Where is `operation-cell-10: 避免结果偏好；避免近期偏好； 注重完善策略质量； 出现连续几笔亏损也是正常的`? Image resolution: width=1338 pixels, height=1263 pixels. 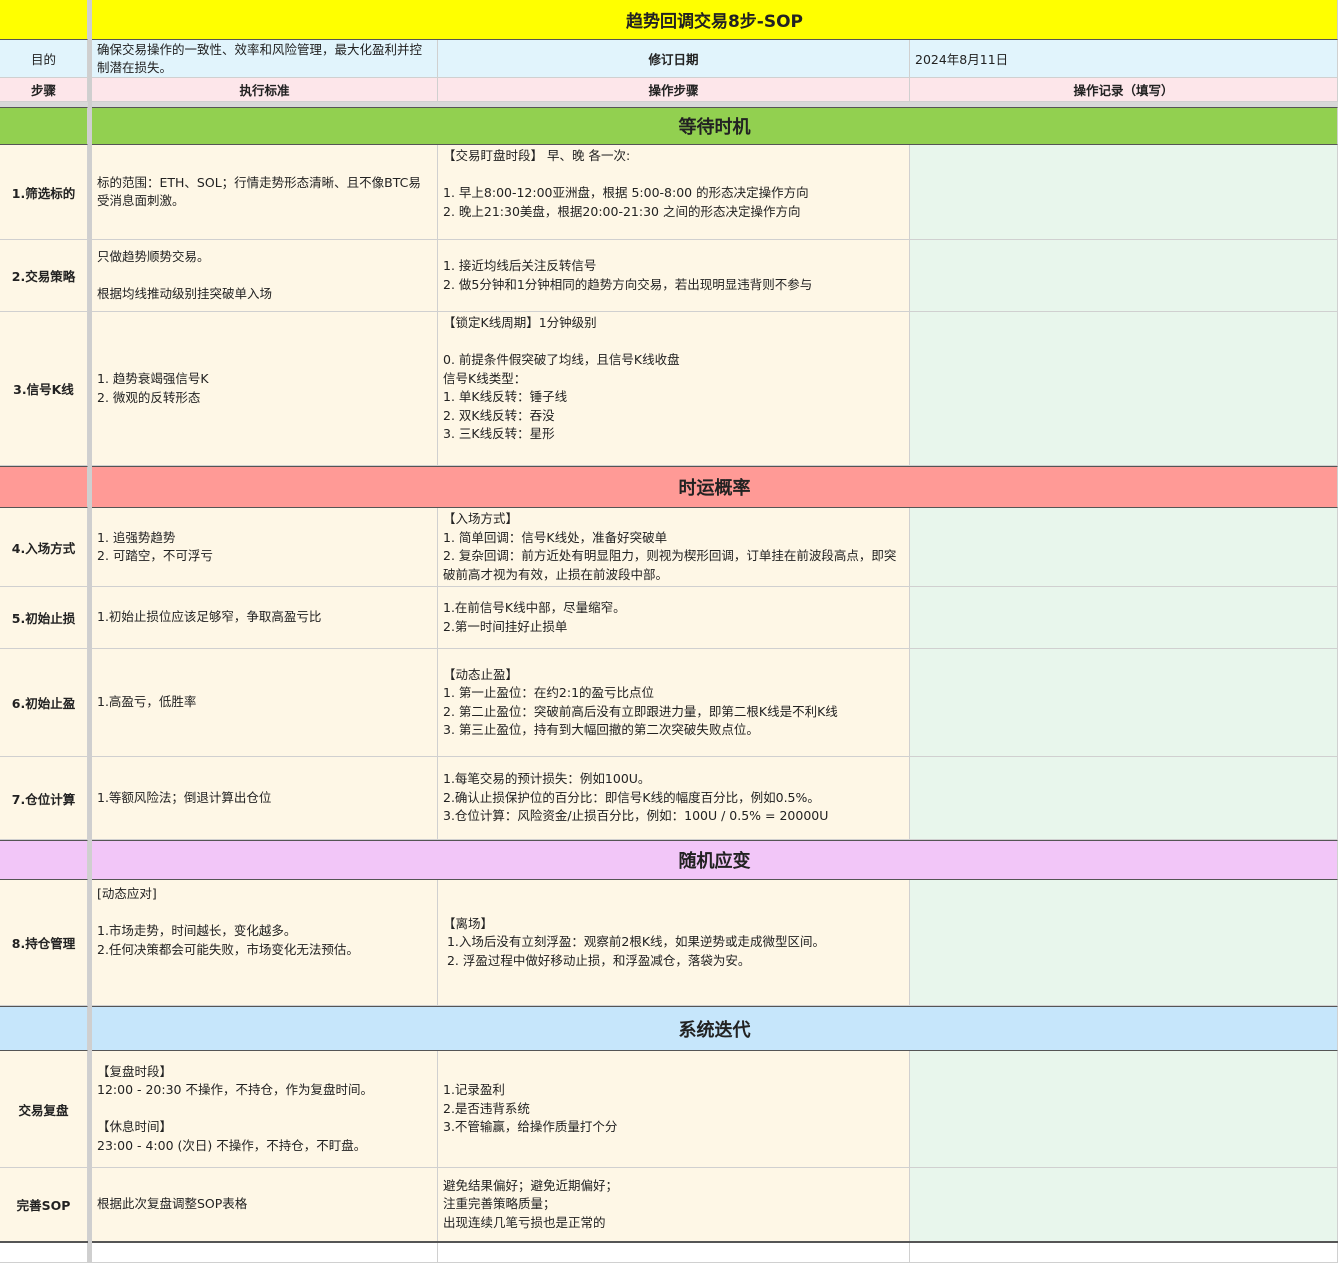 operation-cell-10: 避免结果偏好；避免近期偏好； 注重完善策略质量； 出现连续几笔亏损也是正常的 is located at coordinates (674, 1205).